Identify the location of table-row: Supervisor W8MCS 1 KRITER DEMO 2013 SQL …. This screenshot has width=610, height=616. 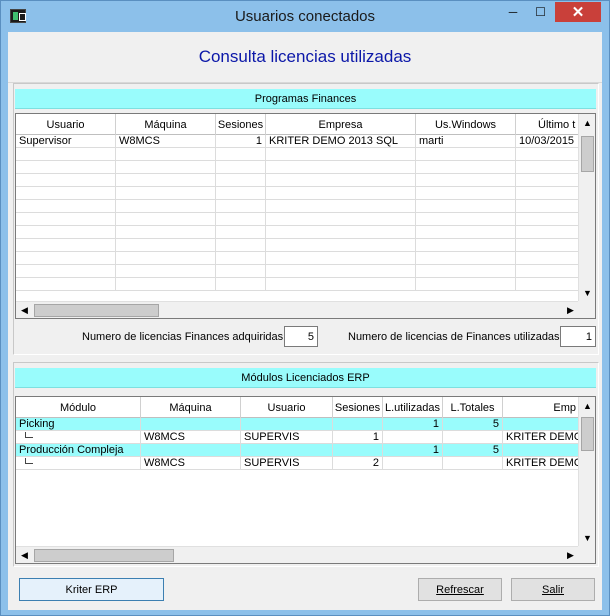
(297, 141).